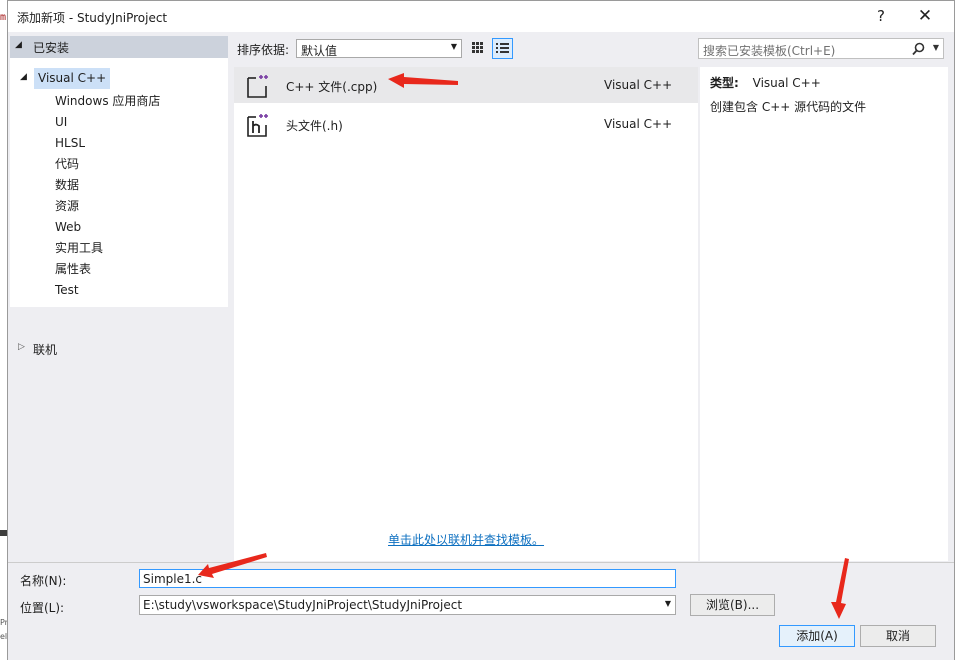 Image resolution: width=955 pixels, height=660 pixels. Describe the element at coordinates (817, 636) in the screenshot. I see `add-button: 添加(A)` at that location.